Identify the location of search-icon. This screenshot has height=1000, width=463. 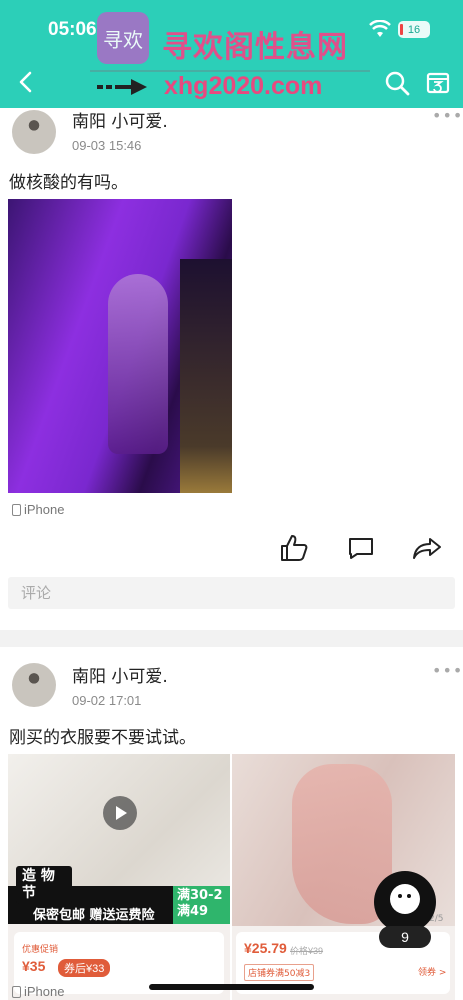
(397, 83).